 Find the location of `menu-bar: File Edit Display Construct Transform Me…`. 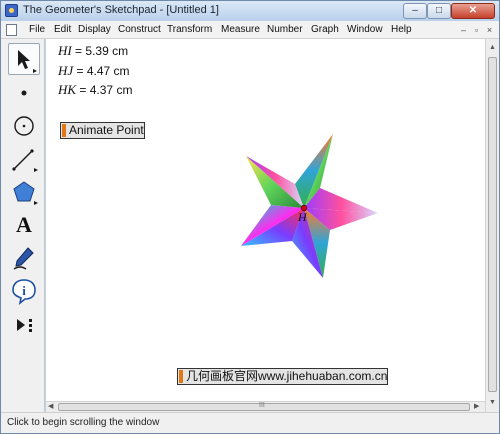

menu-bar: File Edit Display Construct Transform Me… is located at coordinates (250, 30).